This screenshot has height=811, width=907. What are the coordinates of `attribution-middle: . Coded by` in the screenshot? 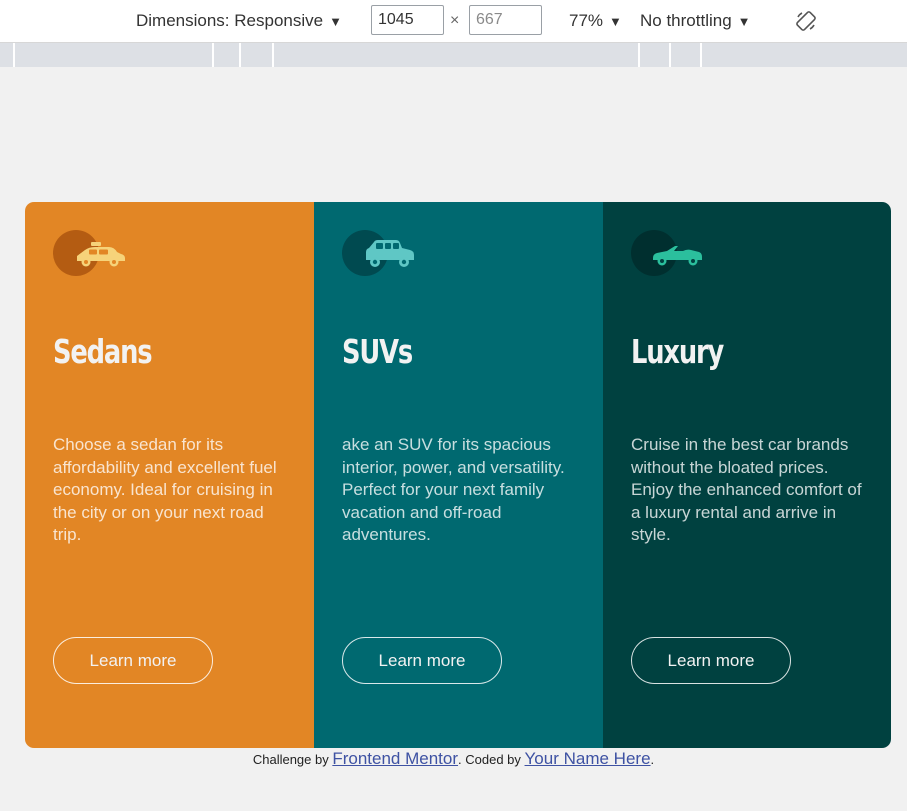 It's located at (491, 759).